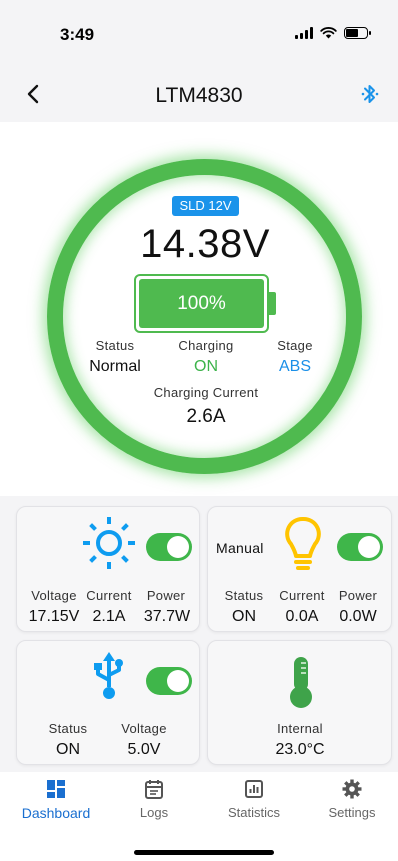 The width and height of the screenshot is (398, 861). What do you see at coordinates (115, 366) in the screenshot?
I see `status-value: Normal` at bounding box center [115, 366].